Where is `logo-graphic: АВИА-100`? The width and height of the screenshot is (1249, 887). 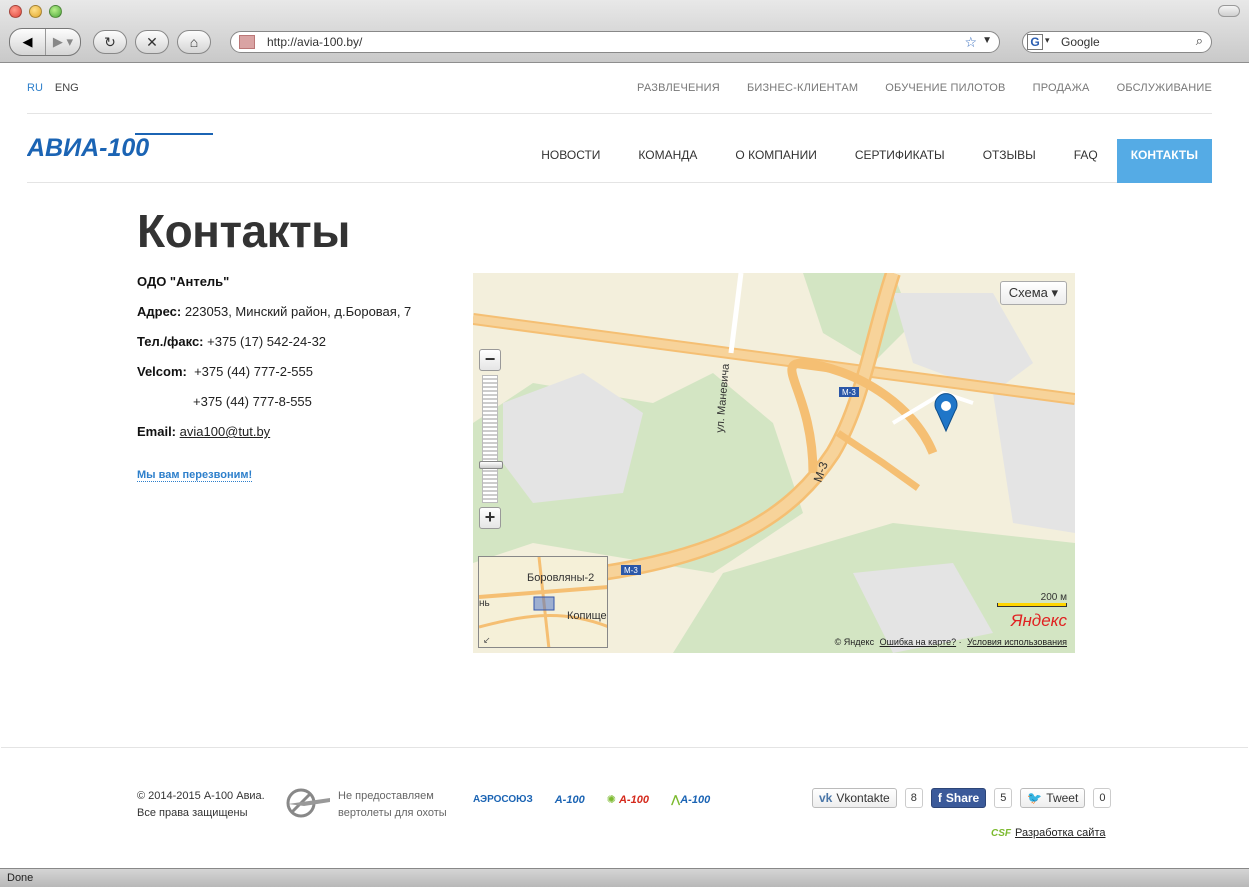 logo-graphic: АВИА-100 is located at coordinates (119, 147).